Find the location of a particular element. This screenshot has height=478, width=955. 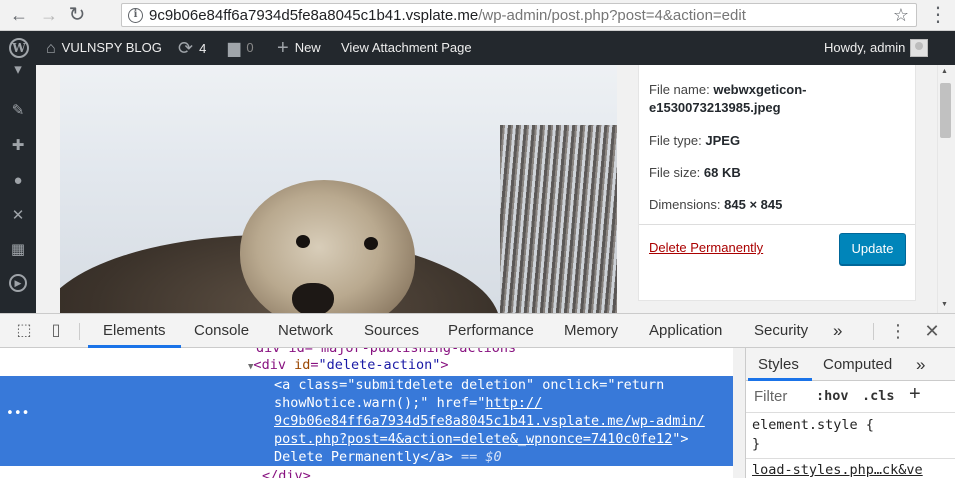

href-link: http:// is located at coordinates (513, 403).